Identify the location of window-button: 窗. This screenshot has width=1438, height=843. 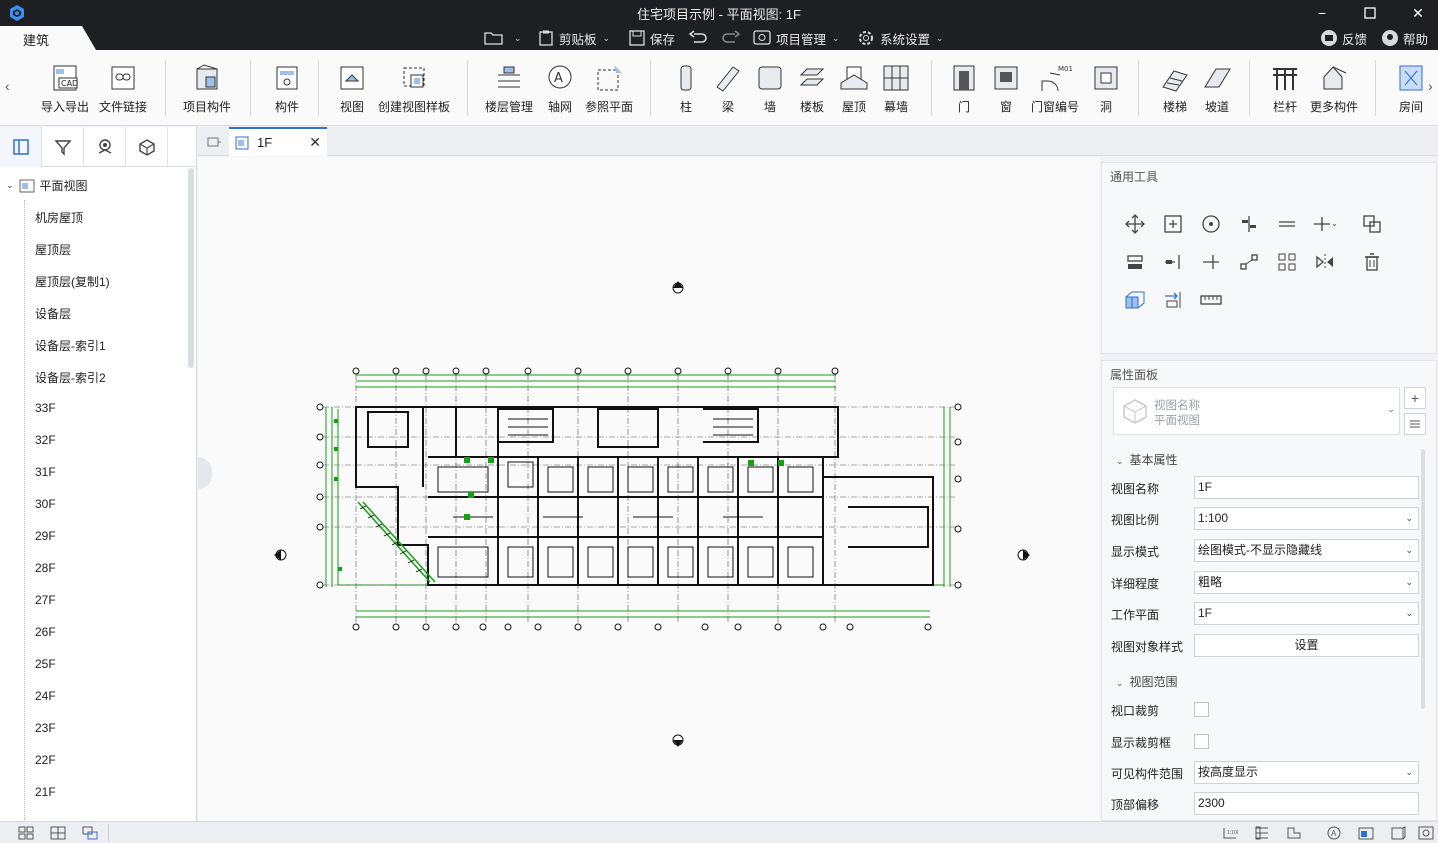
(1006, 88).